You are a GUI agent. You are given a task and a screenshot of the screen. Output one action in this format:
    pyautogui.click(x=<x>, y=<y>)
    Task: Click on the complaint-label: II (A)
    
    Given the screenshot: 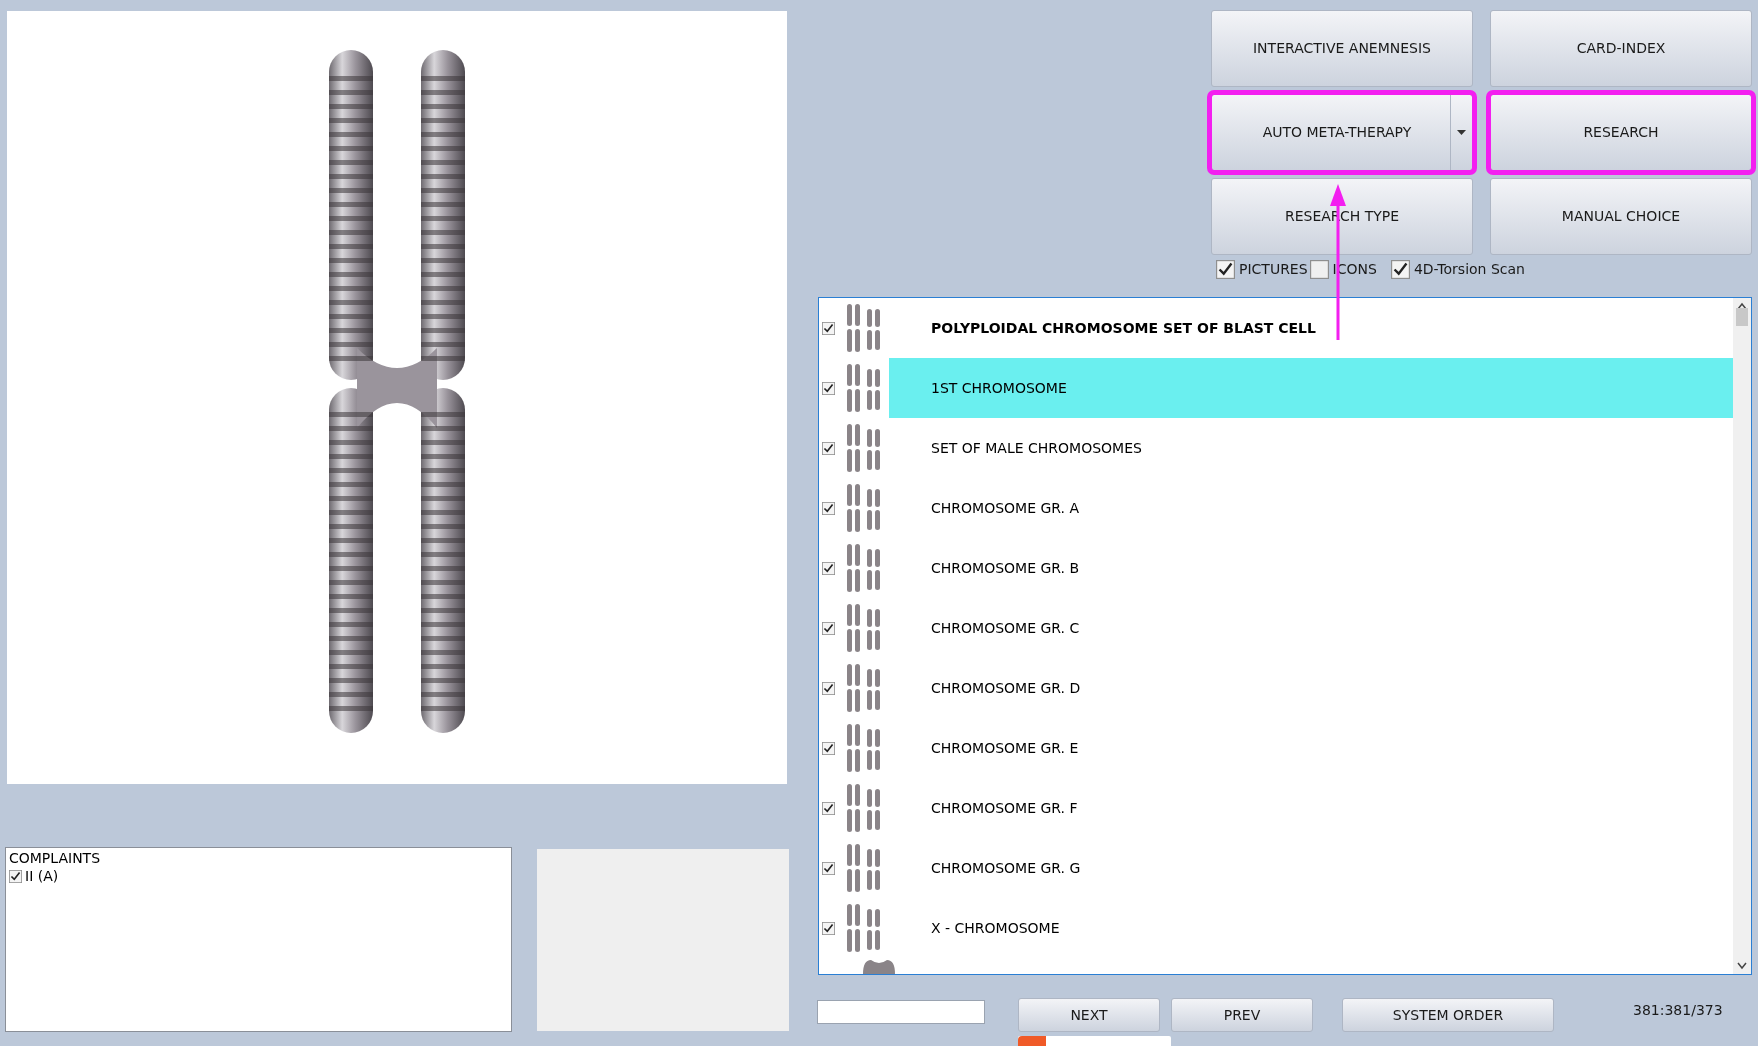 What is the action you would take?
    pyautogui.click(x=42, y=876)
    